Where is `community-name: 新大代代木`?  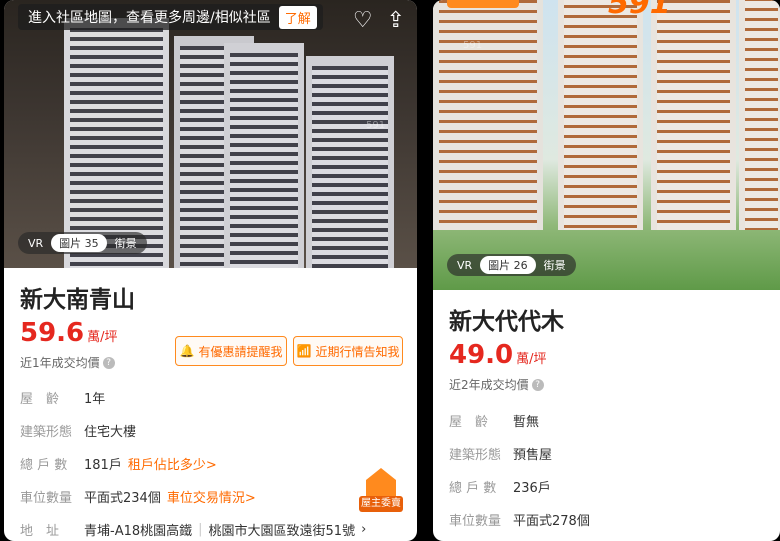 community-name: 新大代代木 is located at coordinates (506, 319).